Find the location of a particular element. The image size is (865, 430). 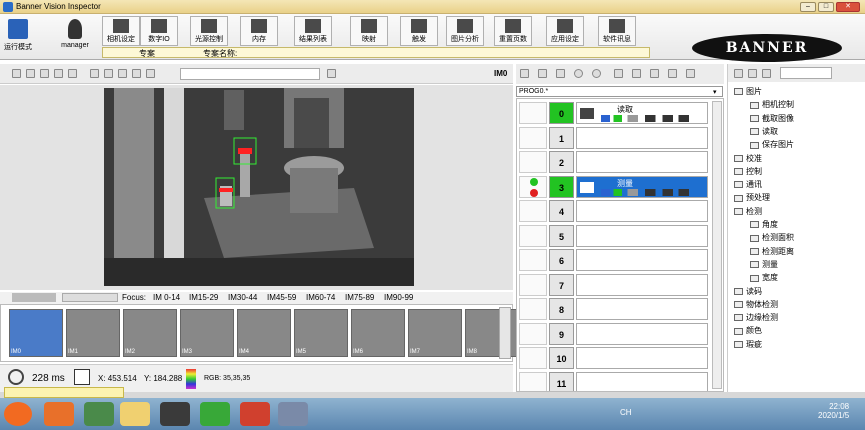

text-icon is located at coordinates (752, 73).